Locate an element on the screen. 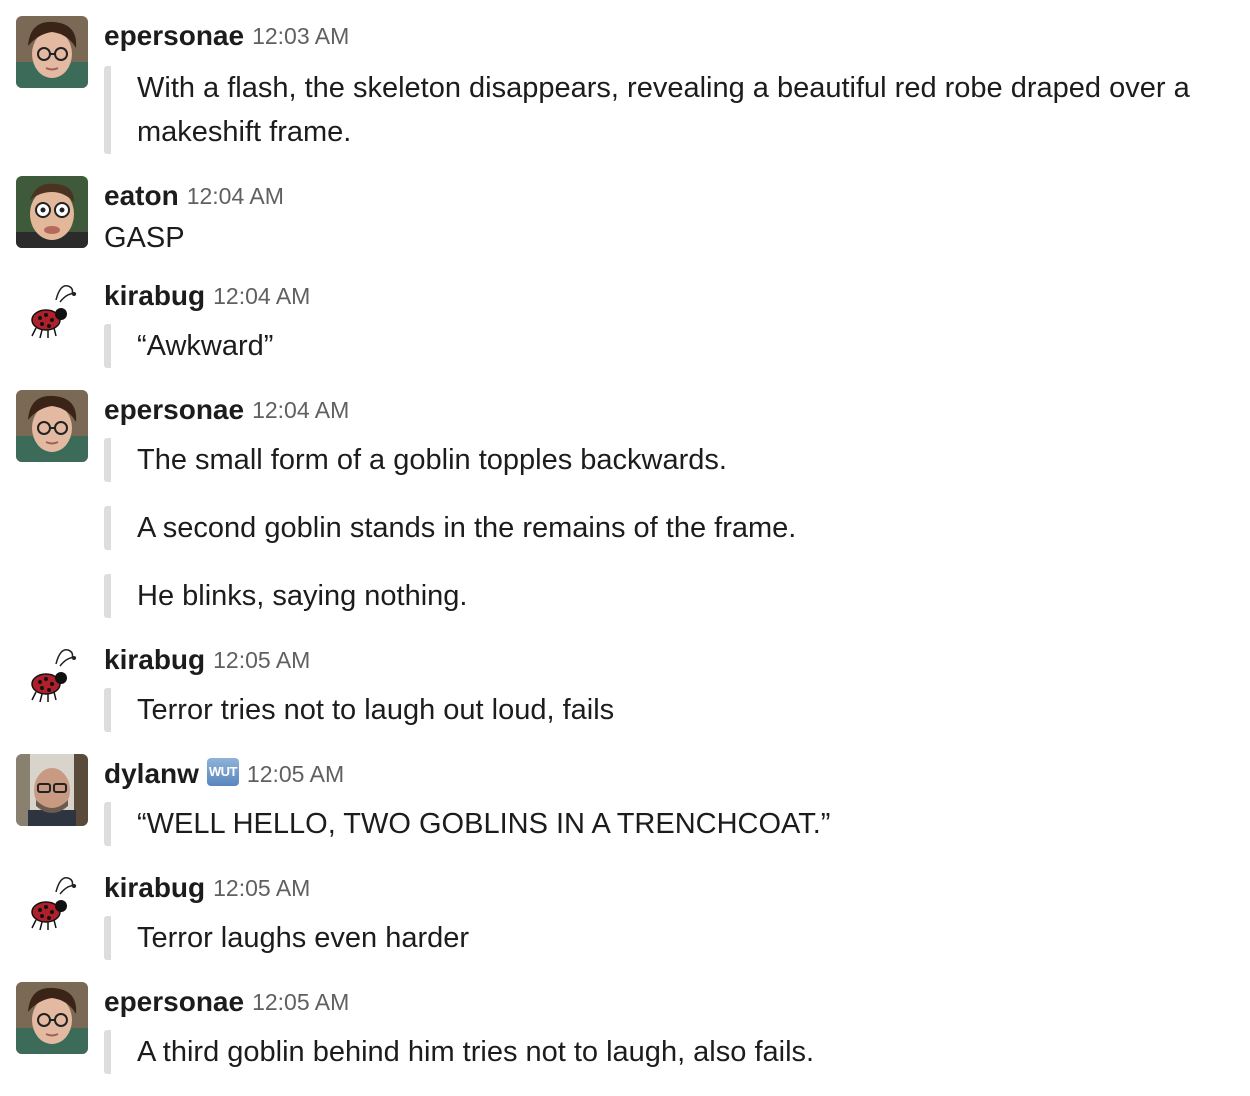 This screenshot has width=1250, height=1096. wut-status-badge: WUT is located at coordinates (222, 772).